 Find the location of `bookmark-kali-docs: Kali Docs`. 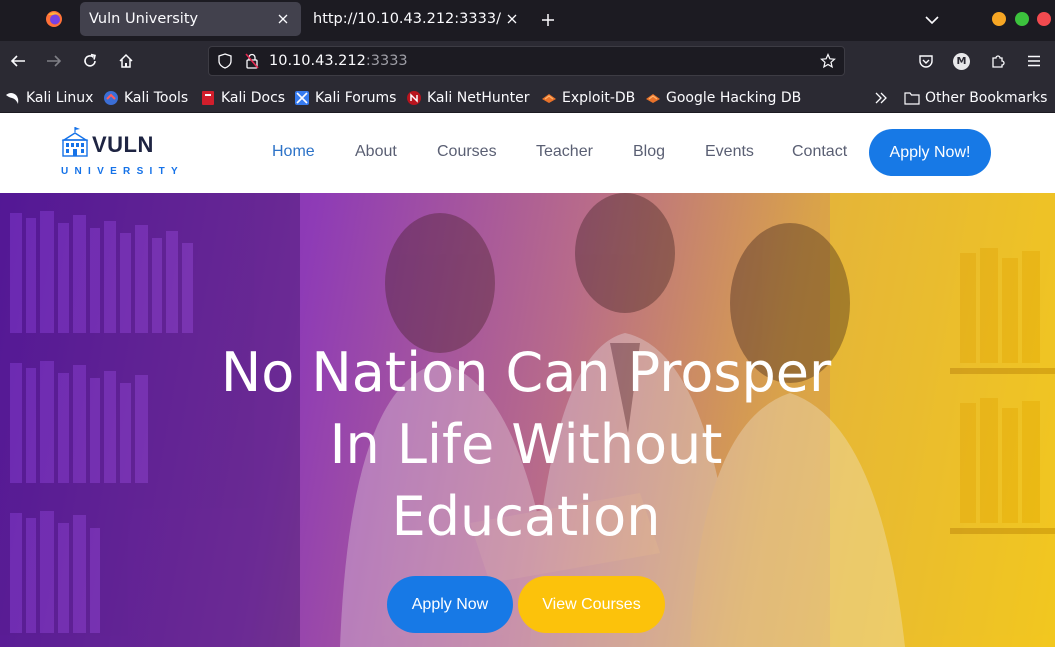

bookmark-kali-docs: Kali Docs is located at coordinates (242, 98).